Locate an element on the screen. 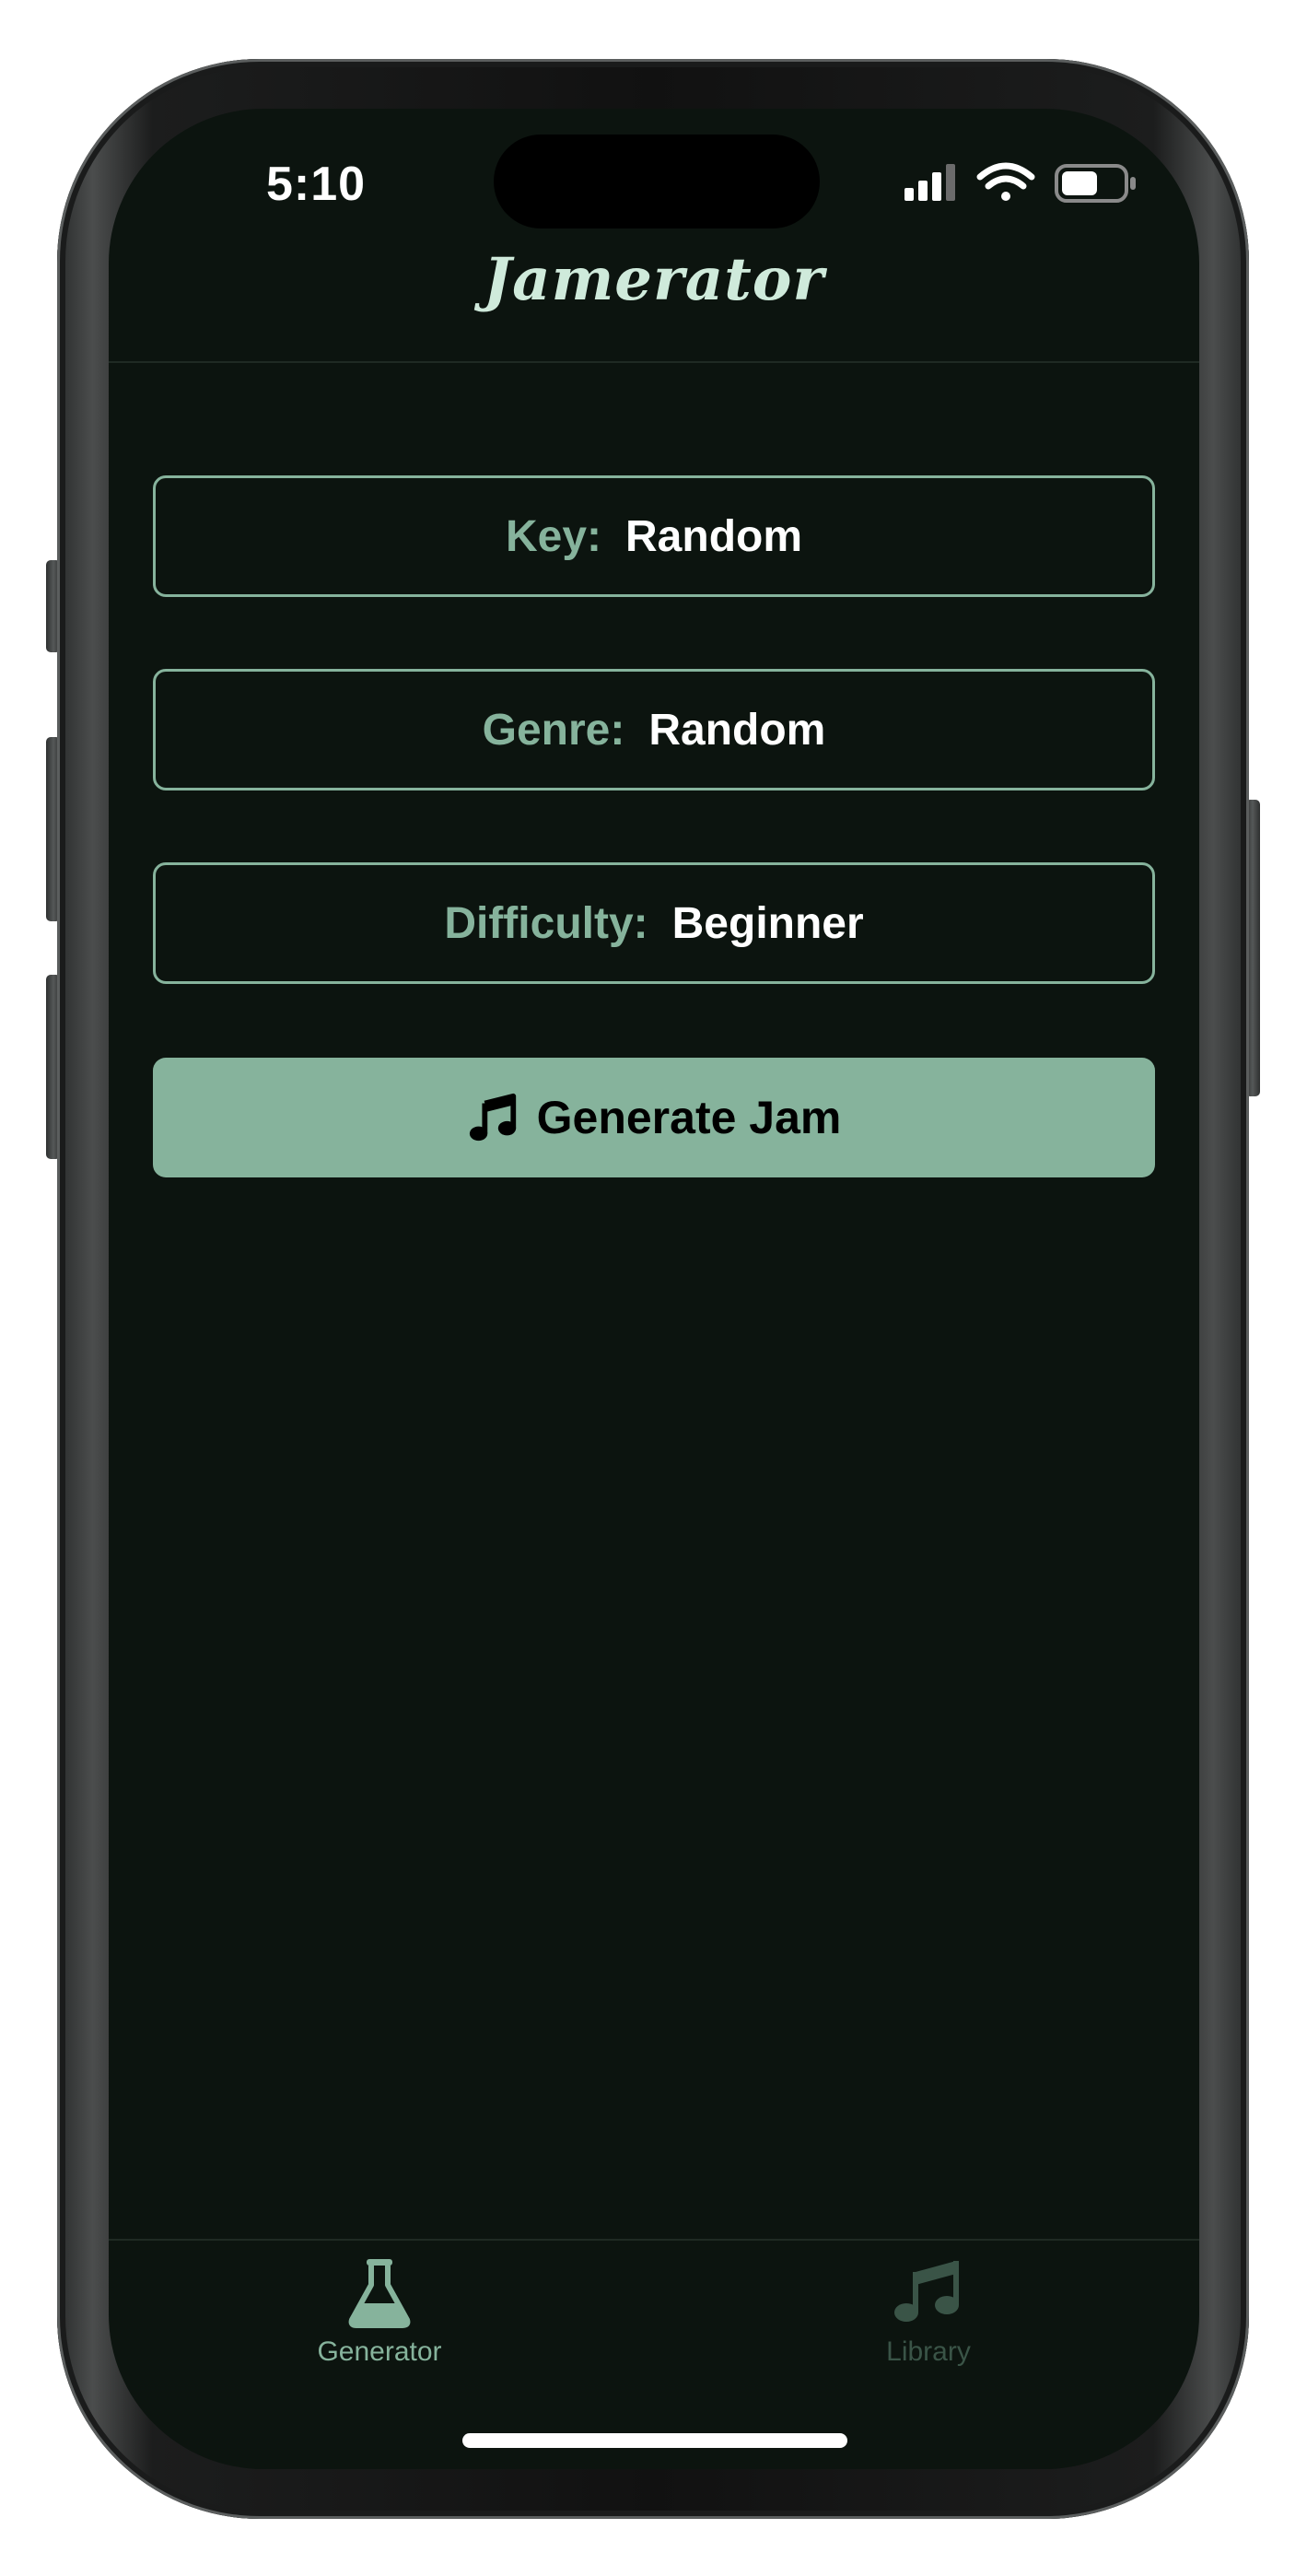 This screenshot has height=2576, width=1307. tab-generator: Generator is located at coordinates (380, 2324).